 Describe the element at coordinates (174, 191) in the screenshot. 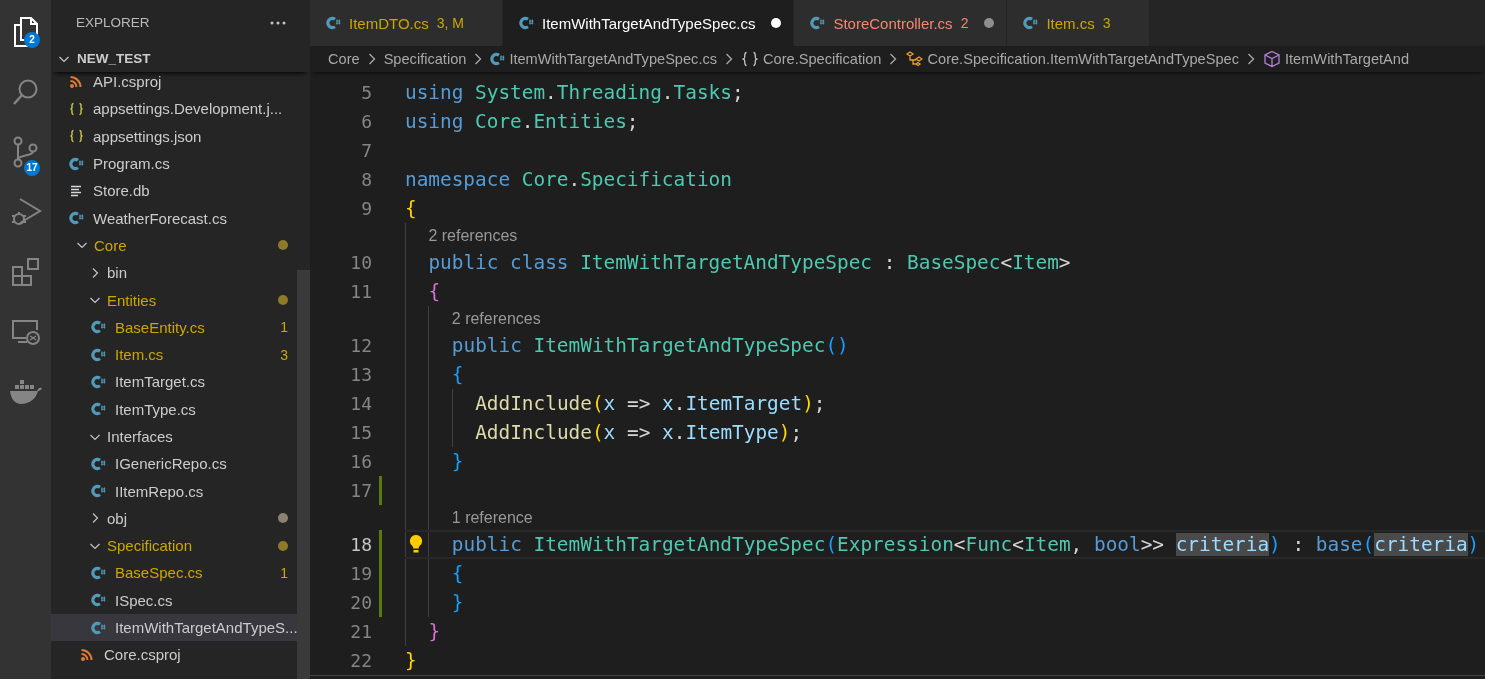

I see `file-item: Store.db` at that location.